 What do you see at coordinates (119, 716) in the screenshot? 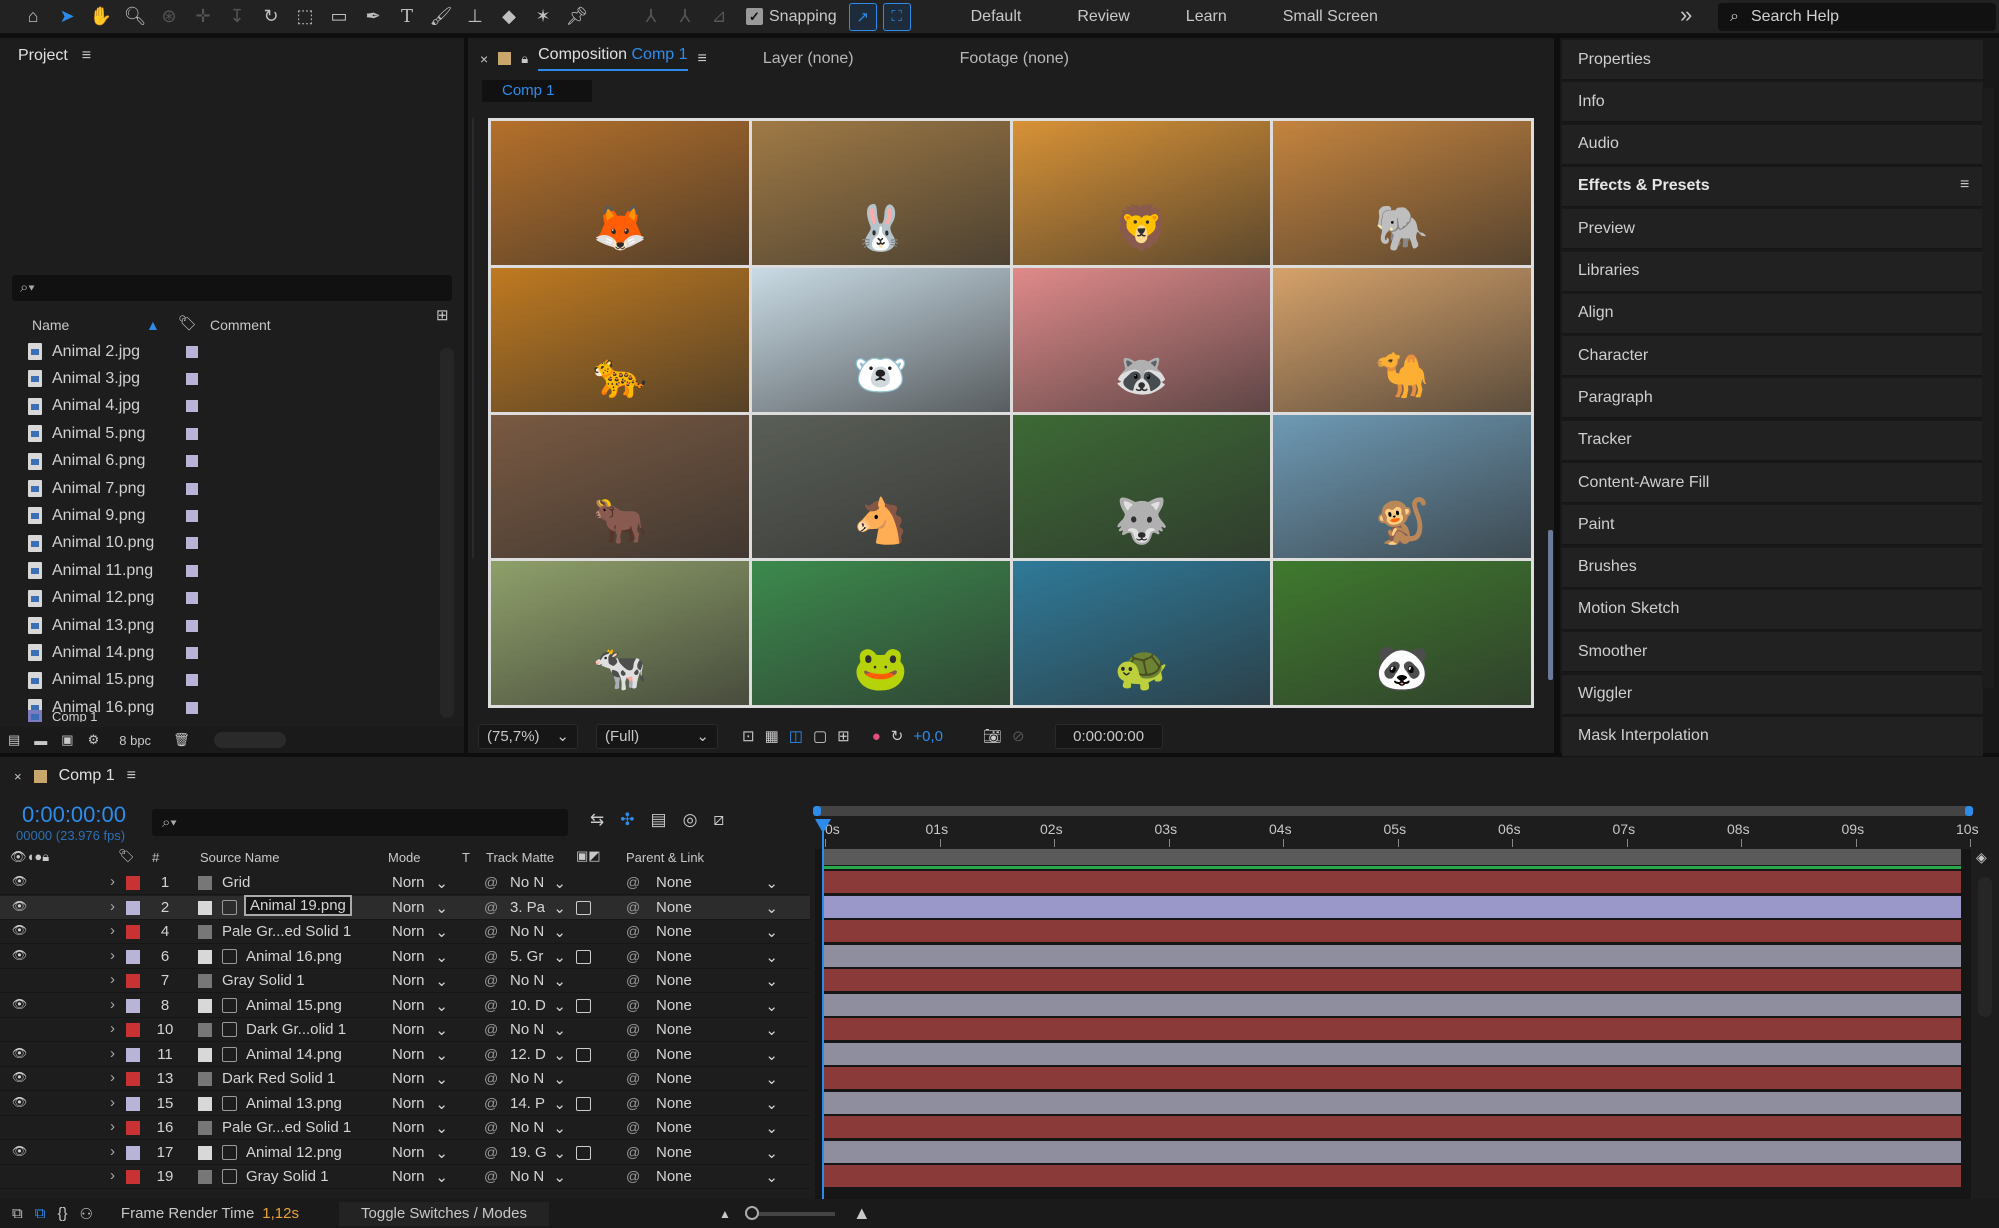
I see `project-item-partial: Comp 1` at bounding box center [119, 716].